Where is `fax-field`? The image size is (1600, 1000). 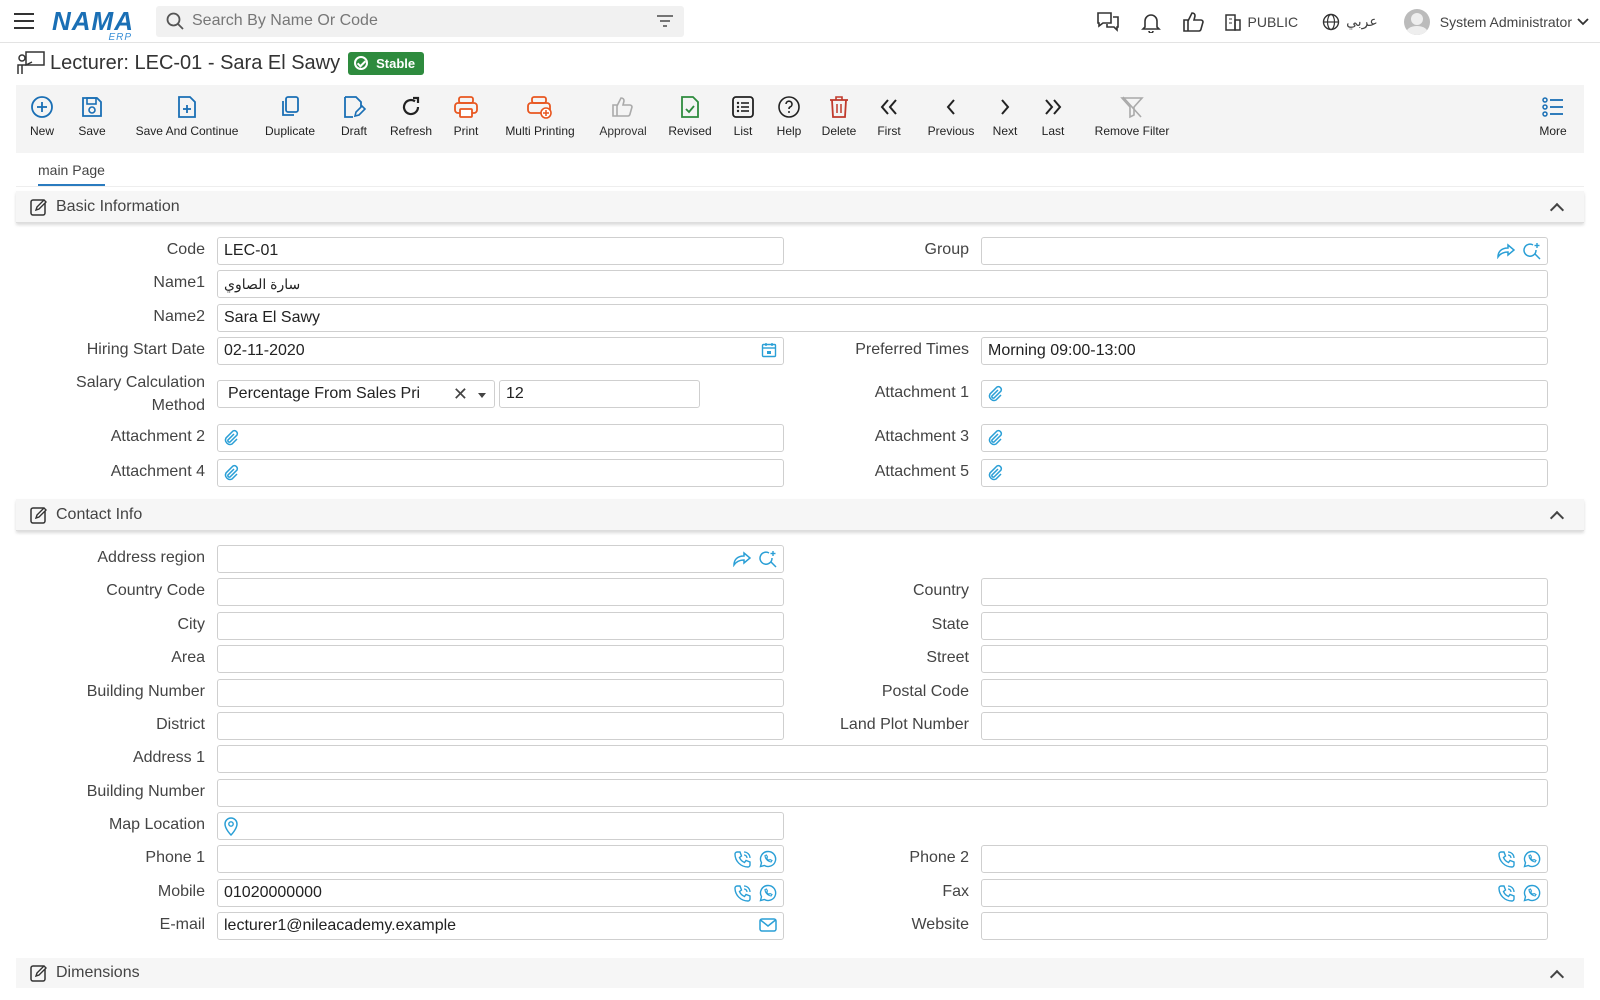 fax-field is located at coordinates (1264, 893).